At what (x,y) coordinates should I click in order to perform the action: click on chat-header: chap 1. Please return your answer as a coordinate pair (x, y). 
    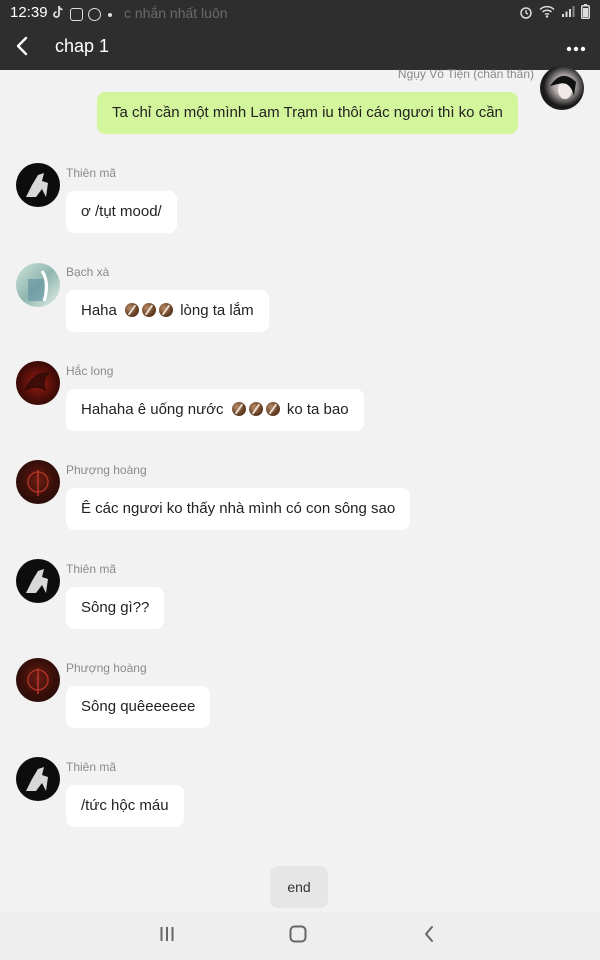
    Looking at the image, I should click on (300, 48).